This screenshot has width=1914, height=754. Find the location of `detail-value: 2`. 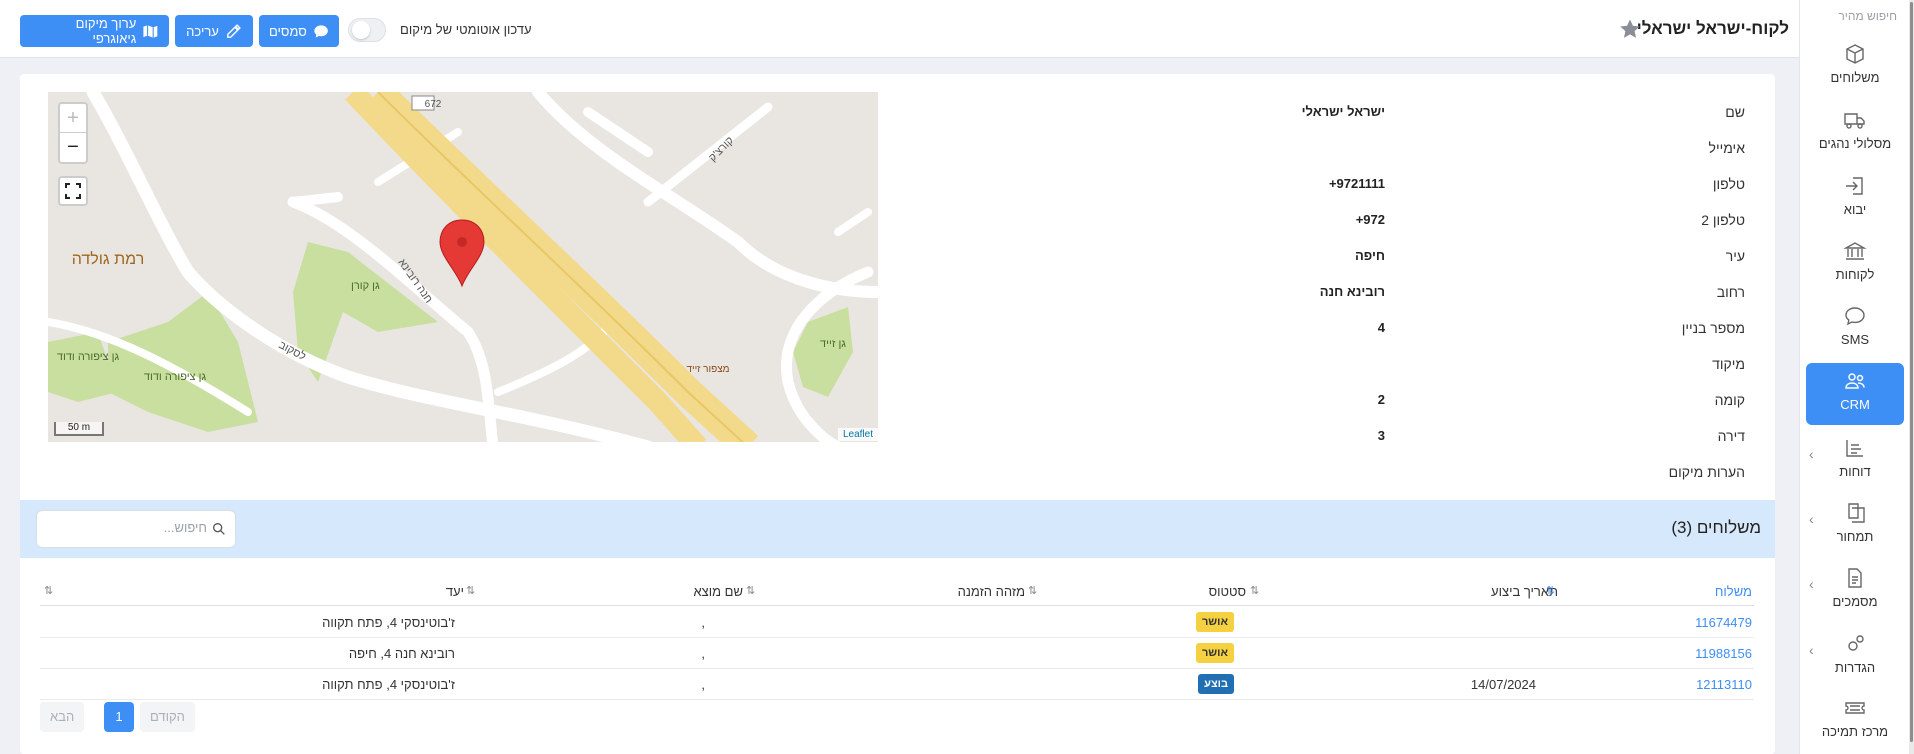

detail-value: 2 is located at coordinates (1381, 399).